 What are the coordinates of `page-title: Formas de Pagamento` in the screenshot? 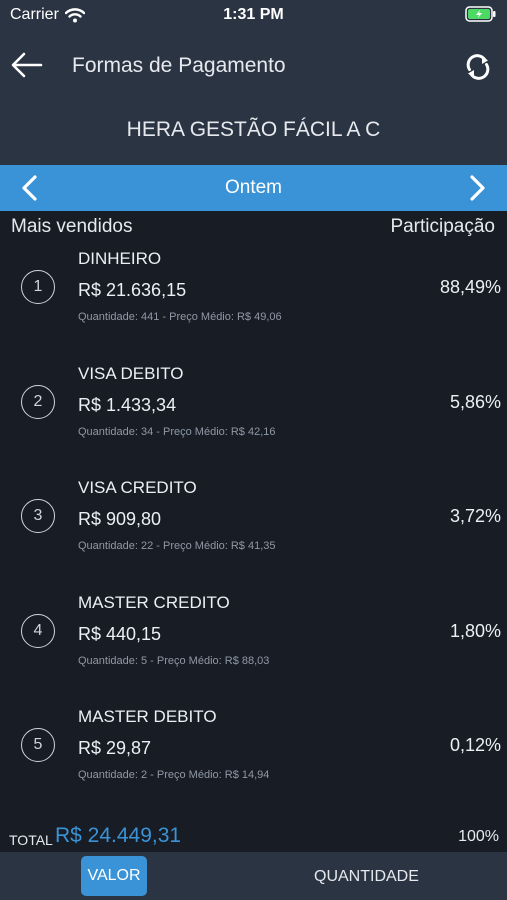 It's located at (179, 65).